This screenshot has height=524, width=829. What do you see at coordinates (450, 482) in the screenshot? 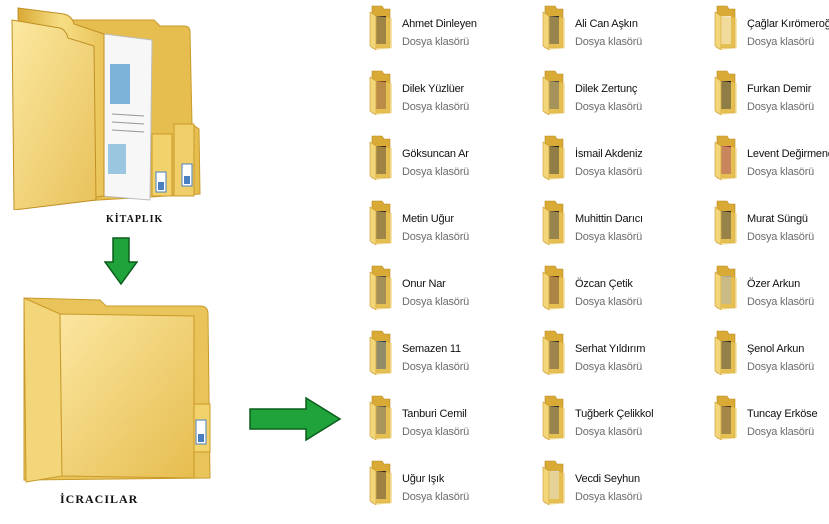
I see `folder-item: Uğur Işık Dosya klasörü` at bounding box center [450, 482].